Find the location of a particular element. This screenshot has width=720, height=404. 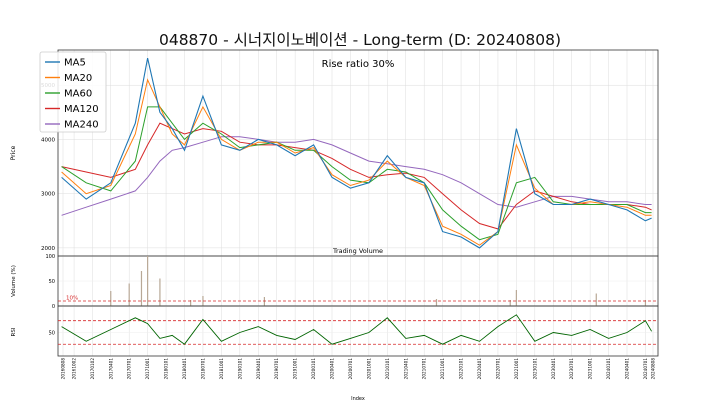

rise-ratio-annotation: Rise ratio 30% is located at coordinates (358, 64).